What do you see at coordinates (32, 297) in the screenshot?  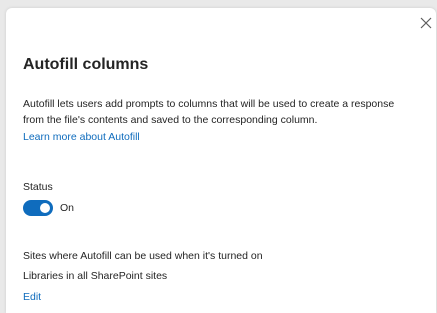 I see `edit-link: Edit` at bounding box center [32, 297].